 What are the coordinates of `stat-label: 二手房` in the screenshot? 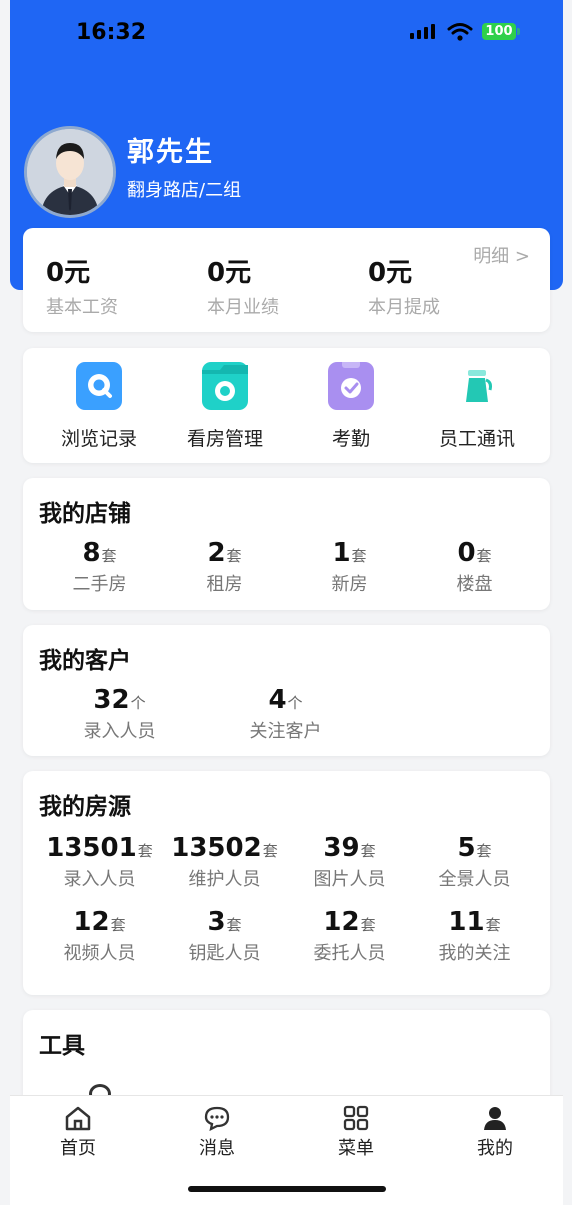 It's located at (99, 584).